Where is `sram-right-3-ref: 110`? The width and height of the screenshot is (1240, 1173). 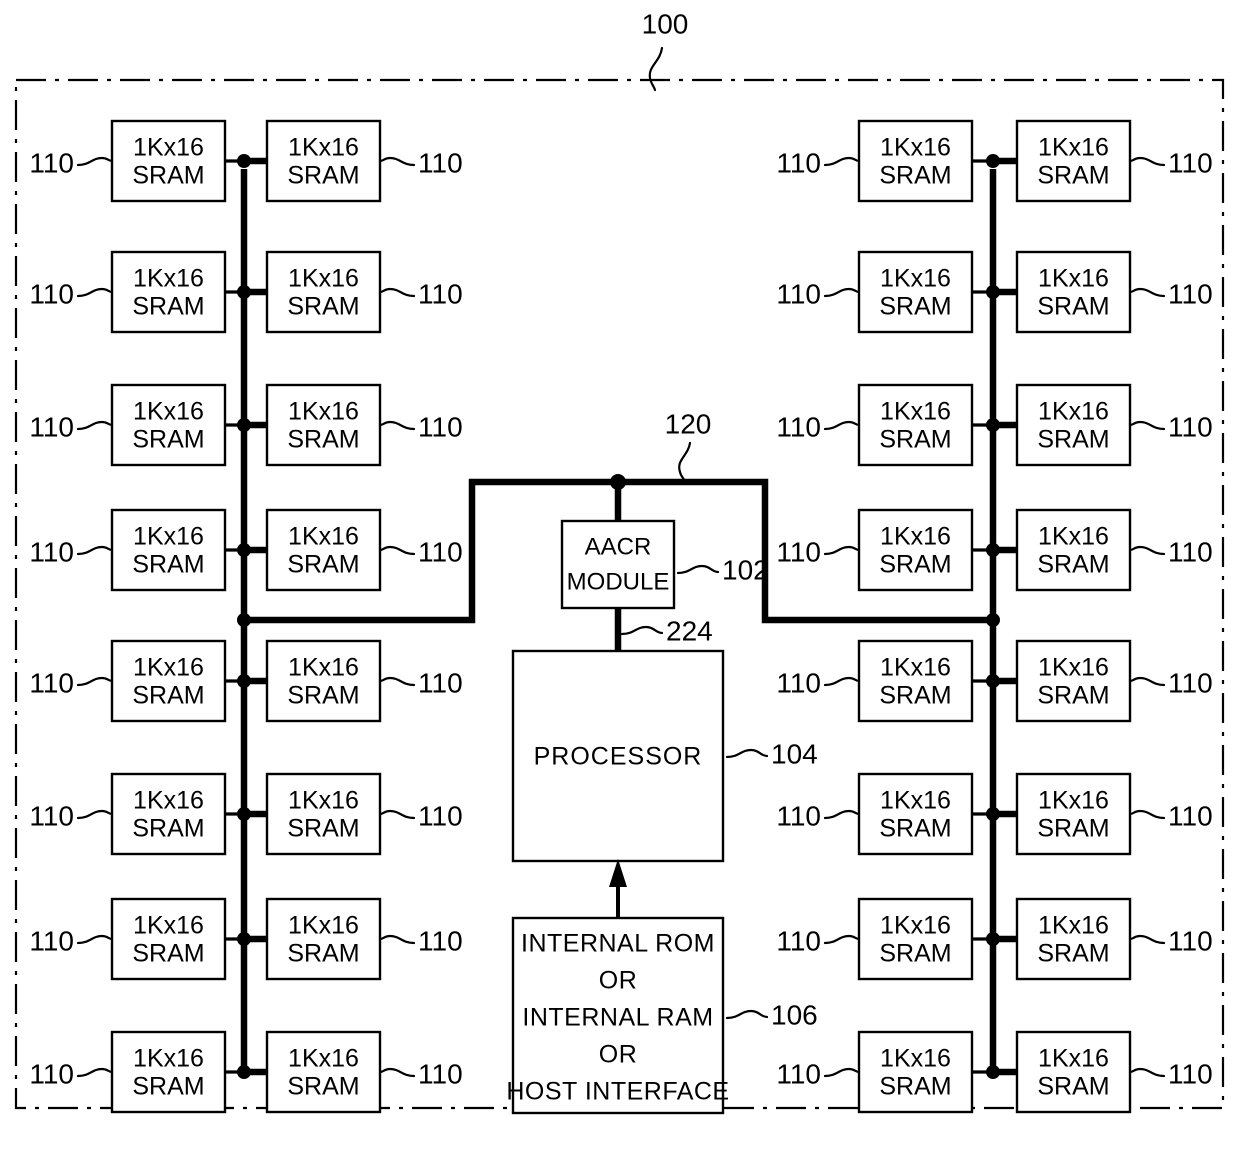 sram-right-3-ref: 110 is located at coordinates (798, 426).